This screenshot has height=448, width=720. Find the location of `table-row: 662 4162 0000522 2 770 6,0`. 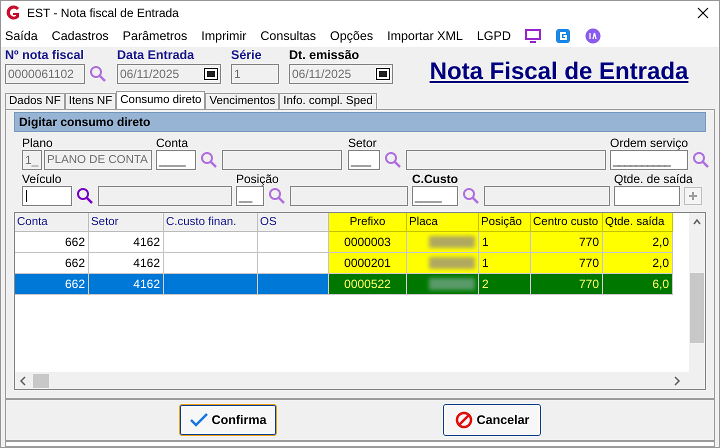

table-row: 662 4162 0000522 2 770 6,0 is located at coordinates (352, 284).